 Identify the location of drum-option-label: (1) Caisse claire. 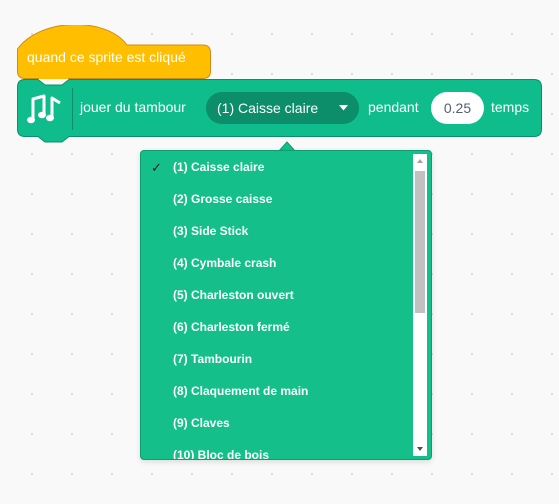
(219, 167).